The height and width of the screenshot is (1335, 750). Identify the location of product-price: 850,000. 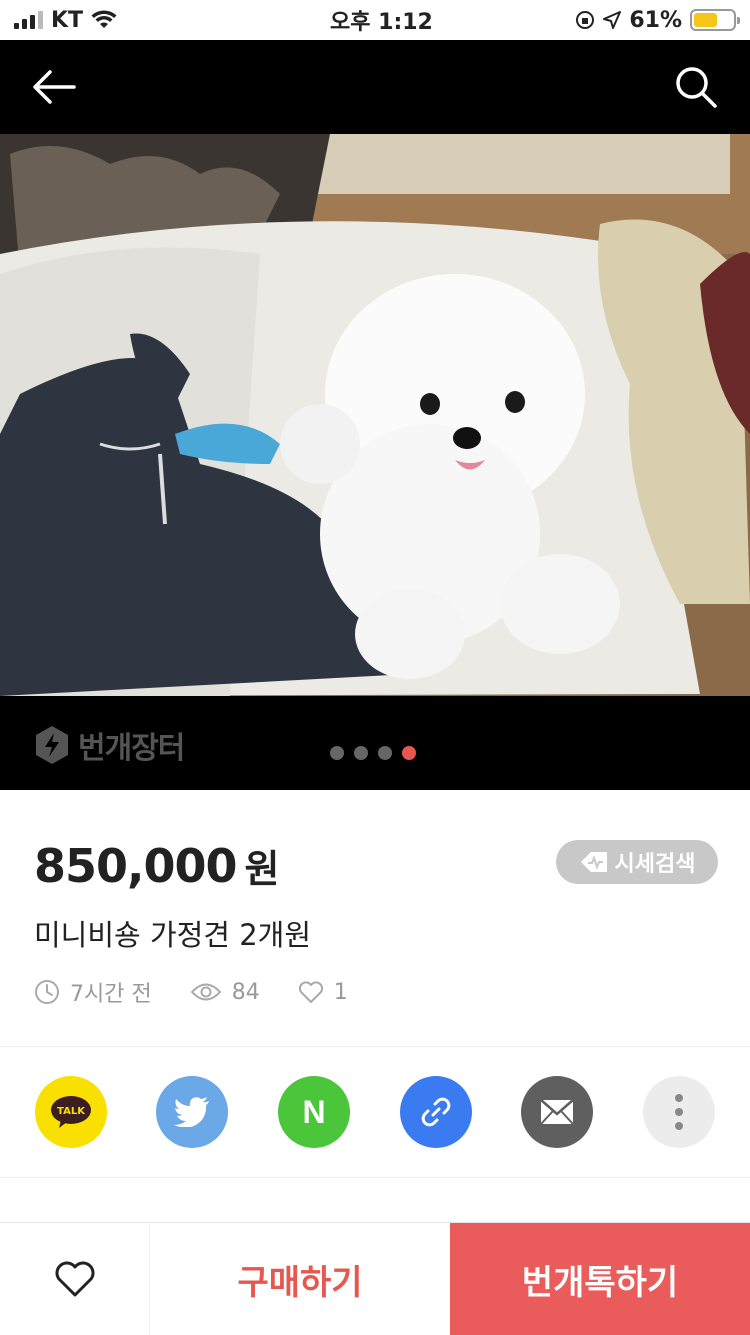
(136, 866).